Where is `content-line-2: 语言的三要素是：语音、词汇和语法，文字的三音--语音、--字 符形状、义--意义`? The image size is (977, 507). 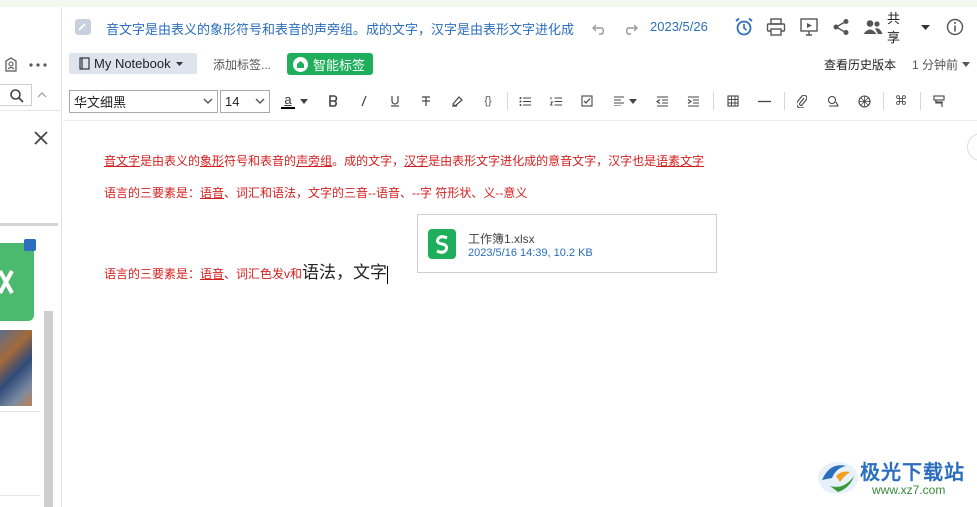 content-line-2: 语言的三要素是：语音、词汇和语法，文字的三音--语音、--字 符形状、义--意义 is located at coordinates (315, 192).